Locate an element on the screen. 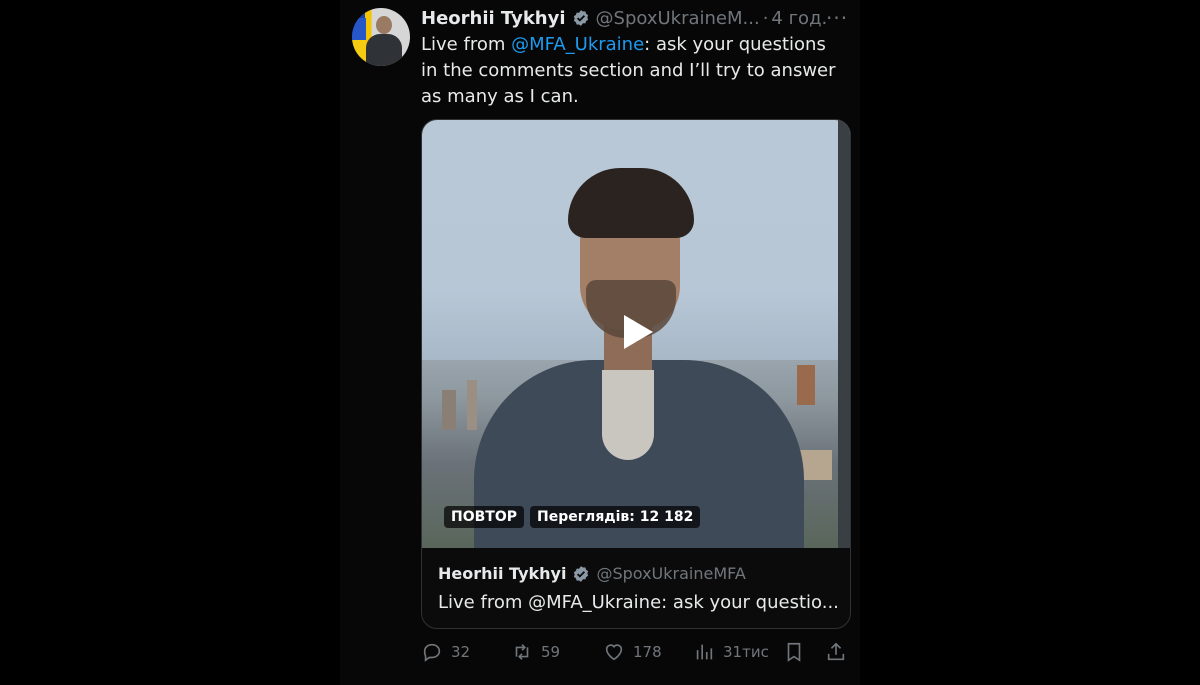 This screenshot has height=685, width=1200. quote-handle: @SpoxUkraineMFA is located at coordinates (671, 573).